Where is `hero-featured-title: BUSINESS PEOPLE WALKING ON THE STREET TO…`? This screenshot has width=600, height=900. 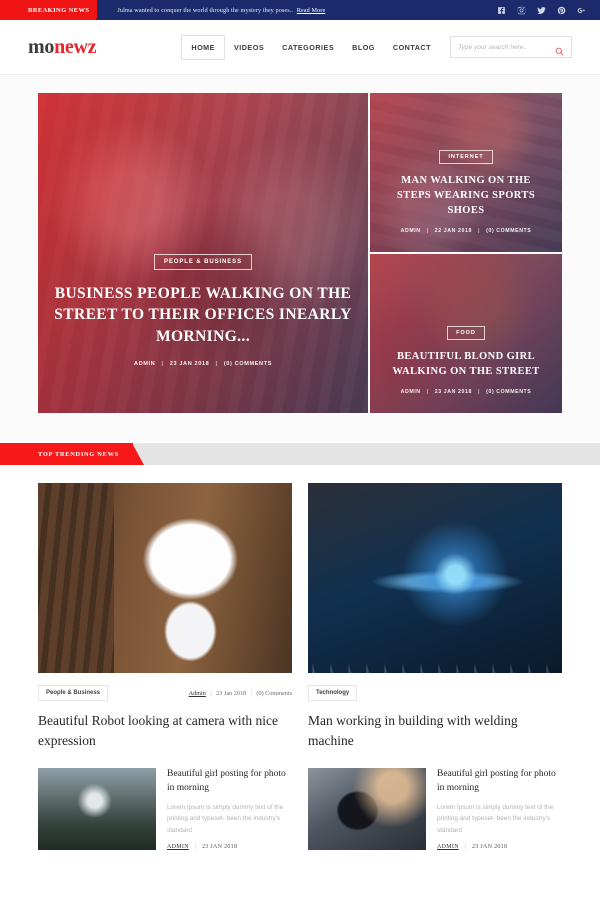
hero-featured-title: BUSINESS PEOPLE WALKING ON THE STREET TO… is located at coordinates (203, 315).